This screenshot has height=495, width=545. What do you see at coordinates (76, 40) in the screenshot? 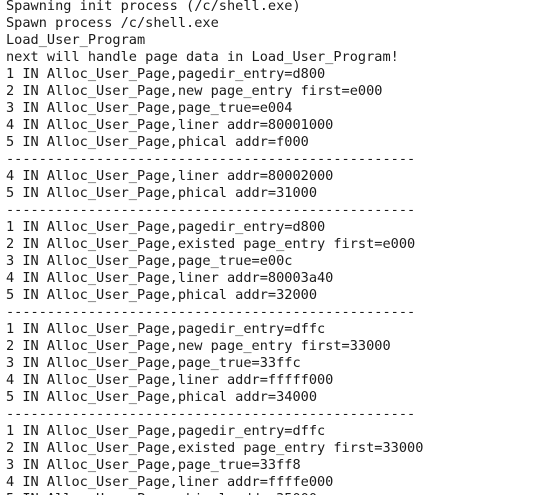
I see `console-line: Load_User_Program` at bounding box center [76, 40].